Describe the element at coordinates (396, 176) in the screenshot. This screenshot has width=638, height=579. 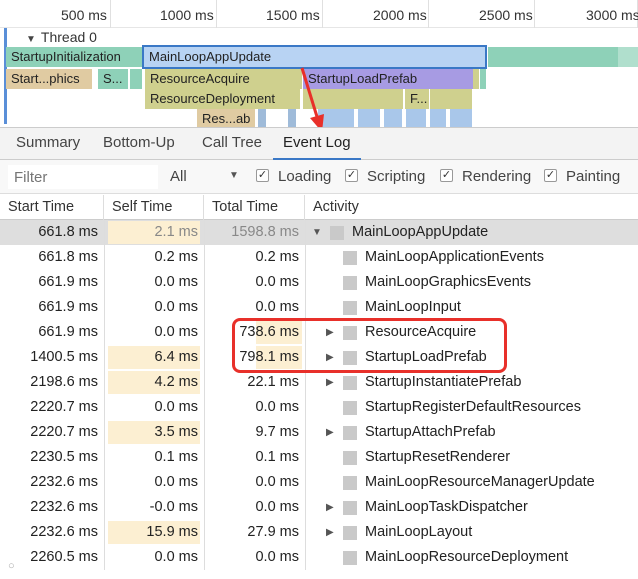
I see `scripting-checkbox-label: Scripting` at that location.